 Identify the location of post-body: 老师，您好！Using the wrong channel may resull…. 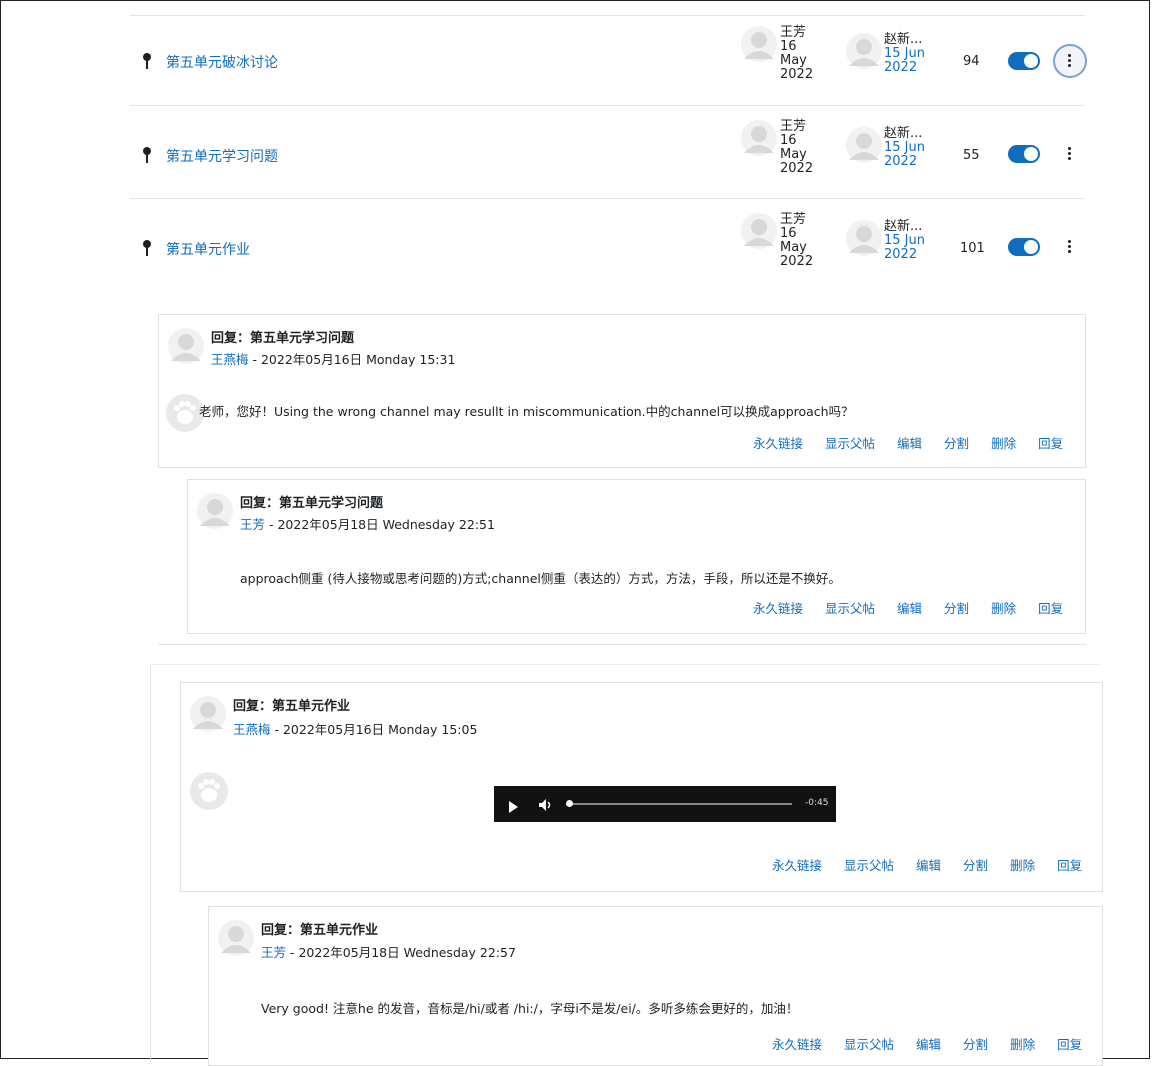
(526, 411).